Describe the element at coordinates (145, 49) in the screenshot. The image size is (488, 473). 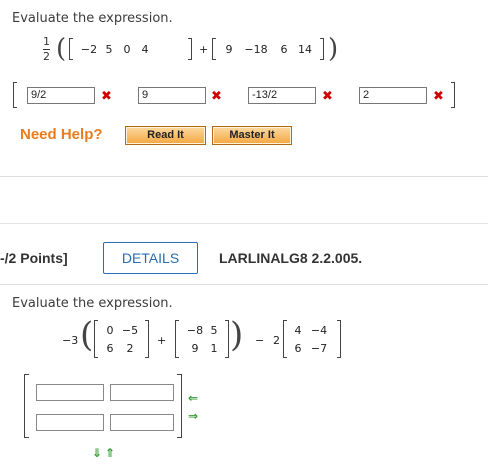
I see `matrix-a-cell: 4` at that location.